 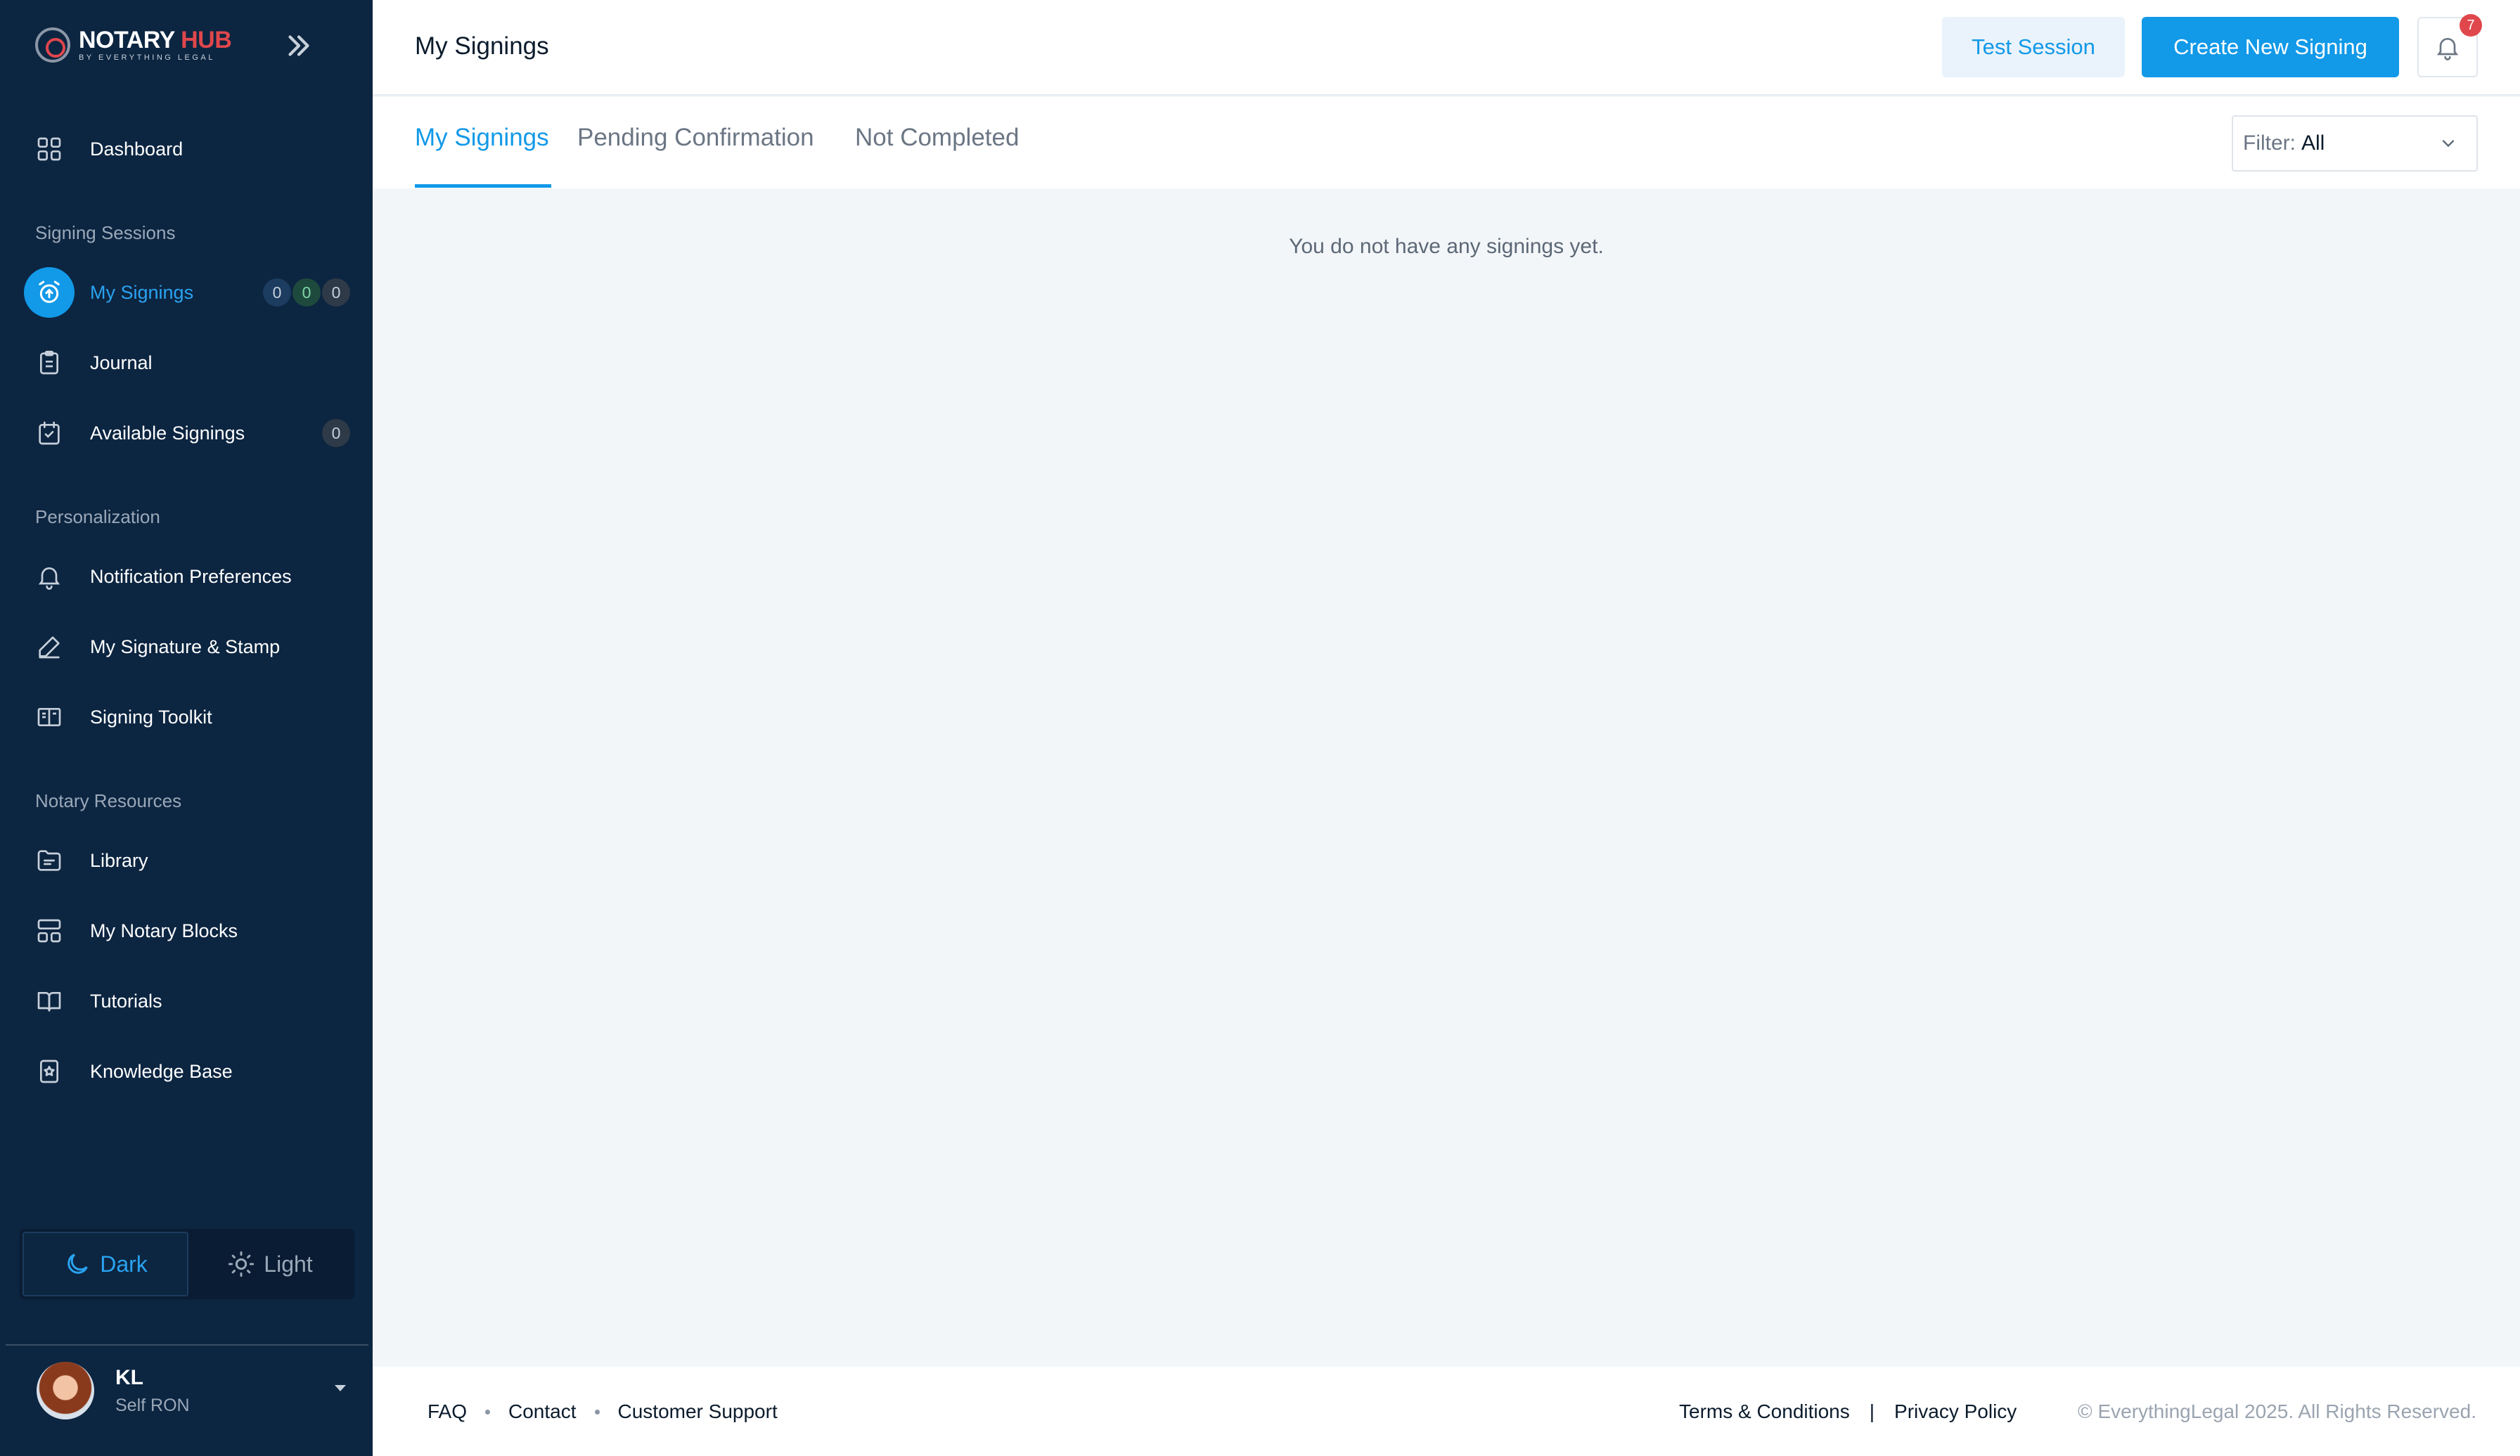 What do you see at coordinates (124, 1264) in the screenshot?
I see `theme-dark-label: Dark` at bounding box center [124, 1264].